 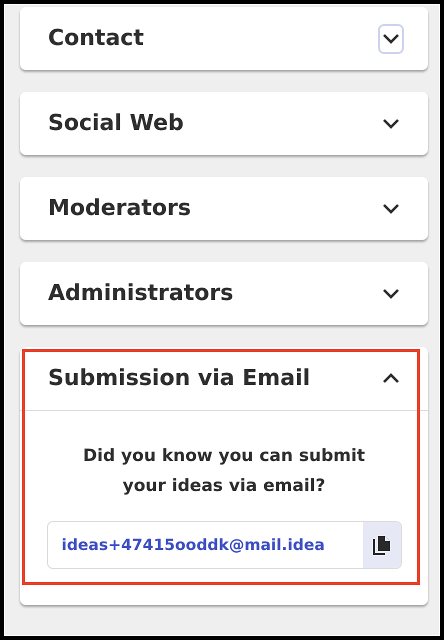 I want to click on copy-button, so click(x=381, y=545).